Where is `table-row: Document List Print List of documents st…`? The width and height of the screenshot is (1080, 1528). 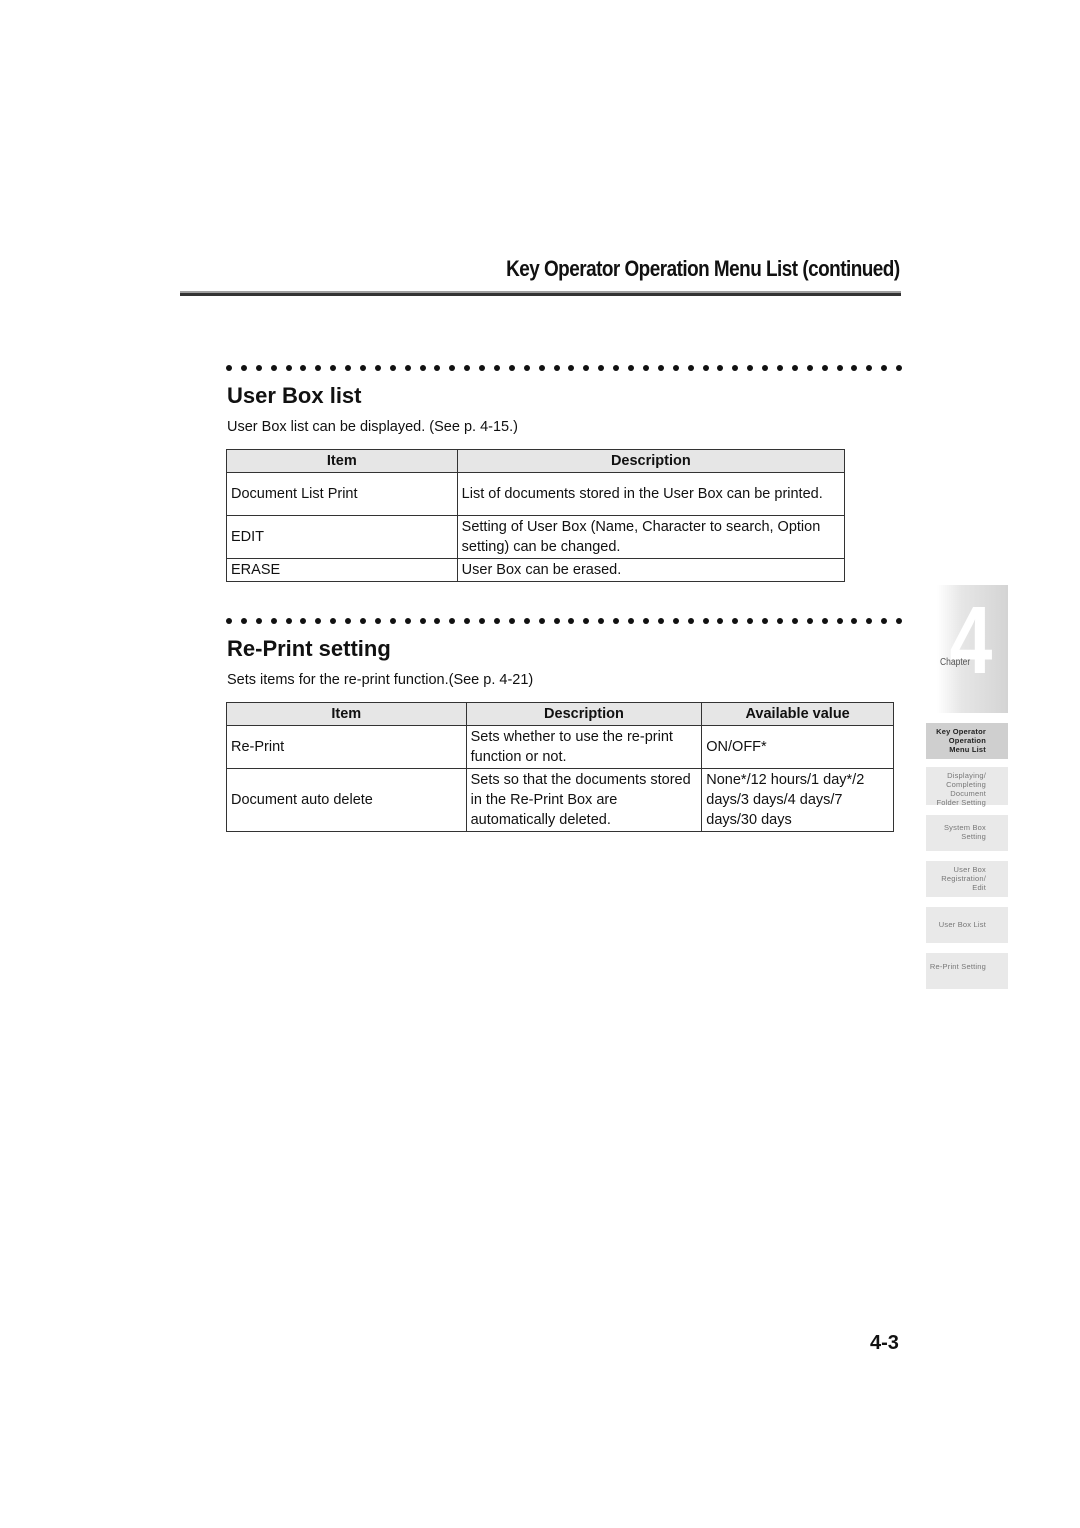 table-row: Document List Print List of documents st… is located at coordinates (536, 494).